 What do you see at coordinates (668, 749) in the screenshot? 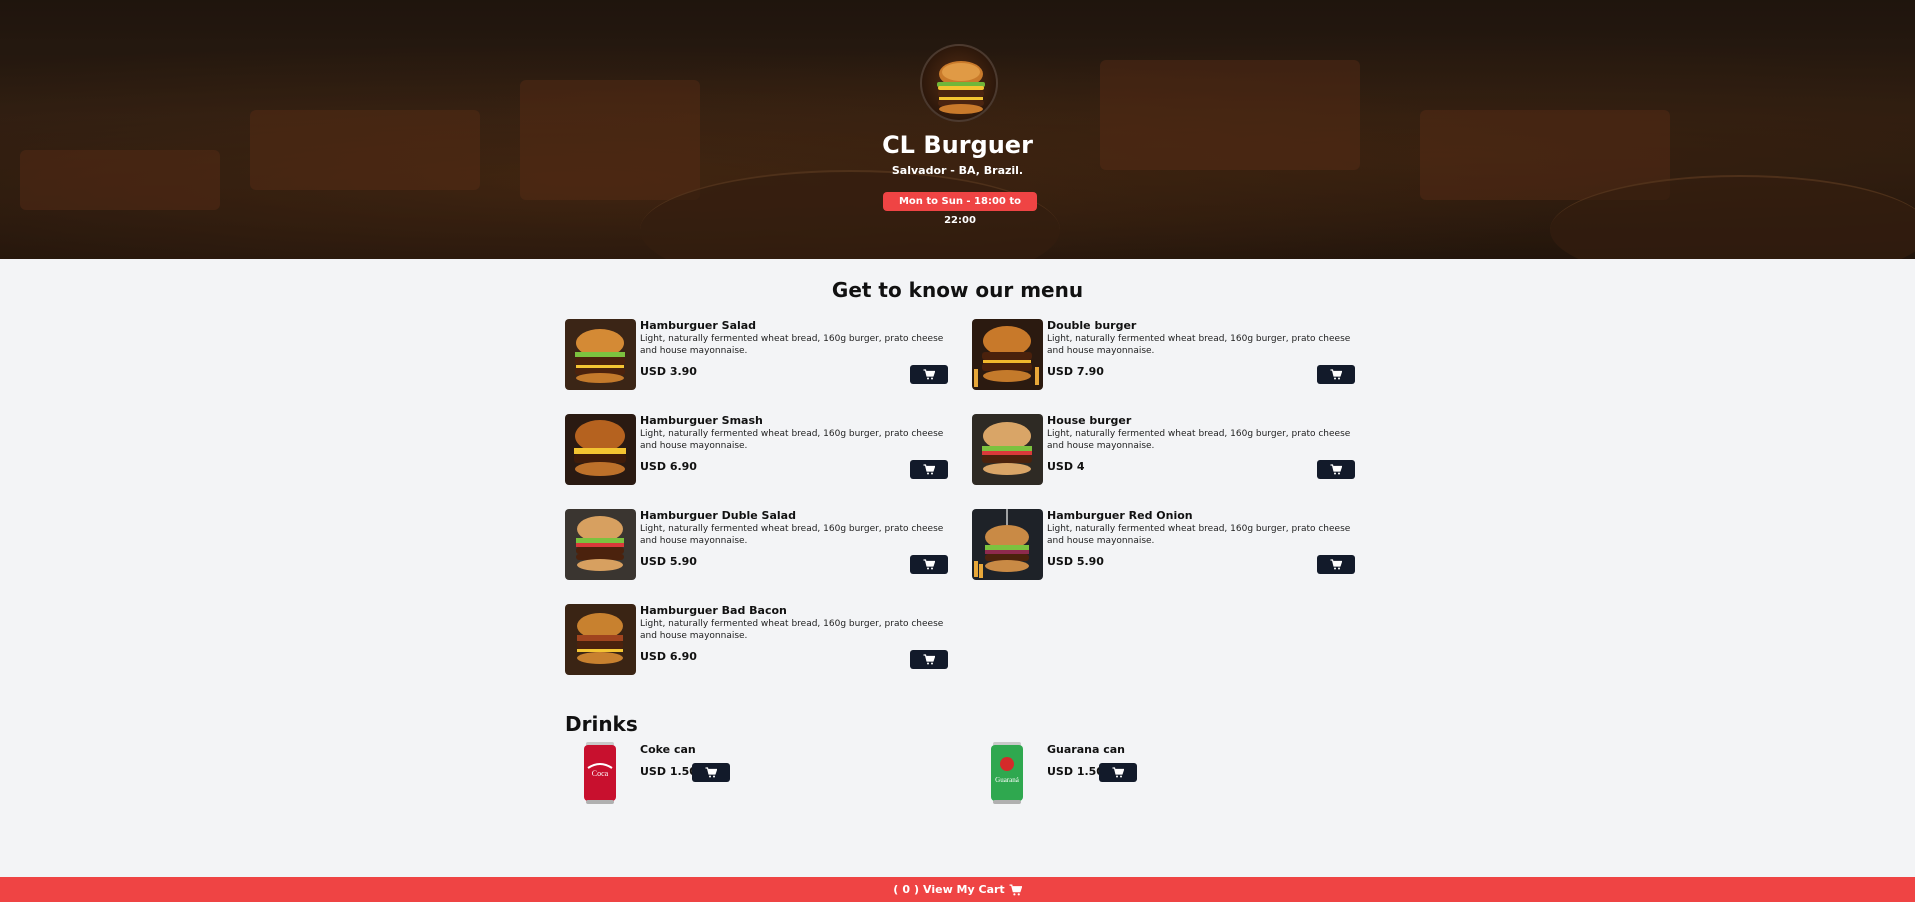
I see `drink-name: Coke can` at bounding box center [668, 749].